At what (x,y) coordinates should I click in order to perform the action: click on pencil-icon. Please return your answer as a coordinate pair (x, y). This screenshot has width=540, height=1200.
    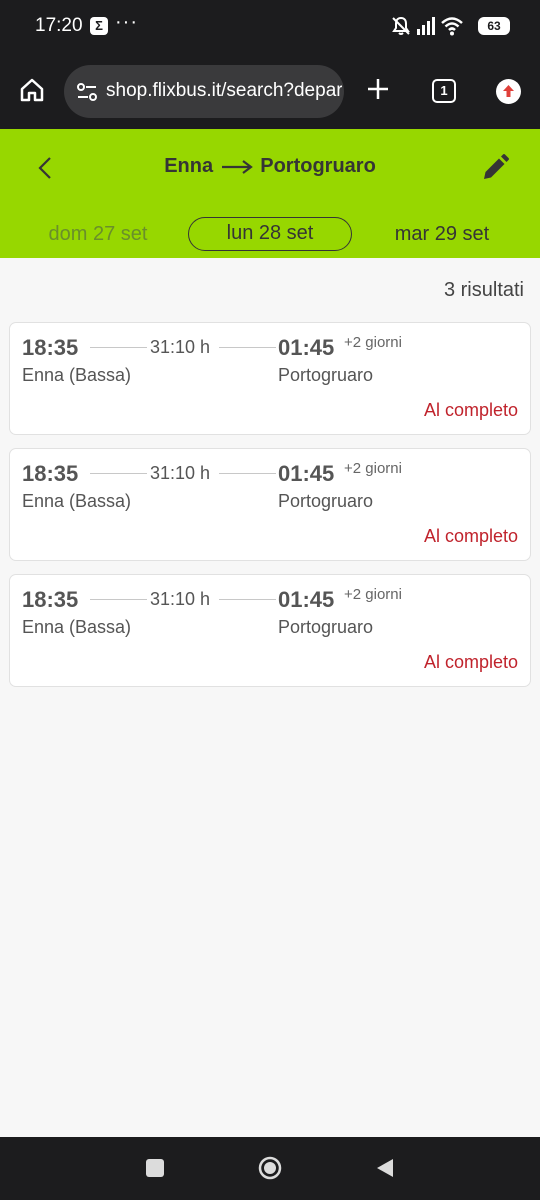
    Looking at the image, I should click on (495, 168).